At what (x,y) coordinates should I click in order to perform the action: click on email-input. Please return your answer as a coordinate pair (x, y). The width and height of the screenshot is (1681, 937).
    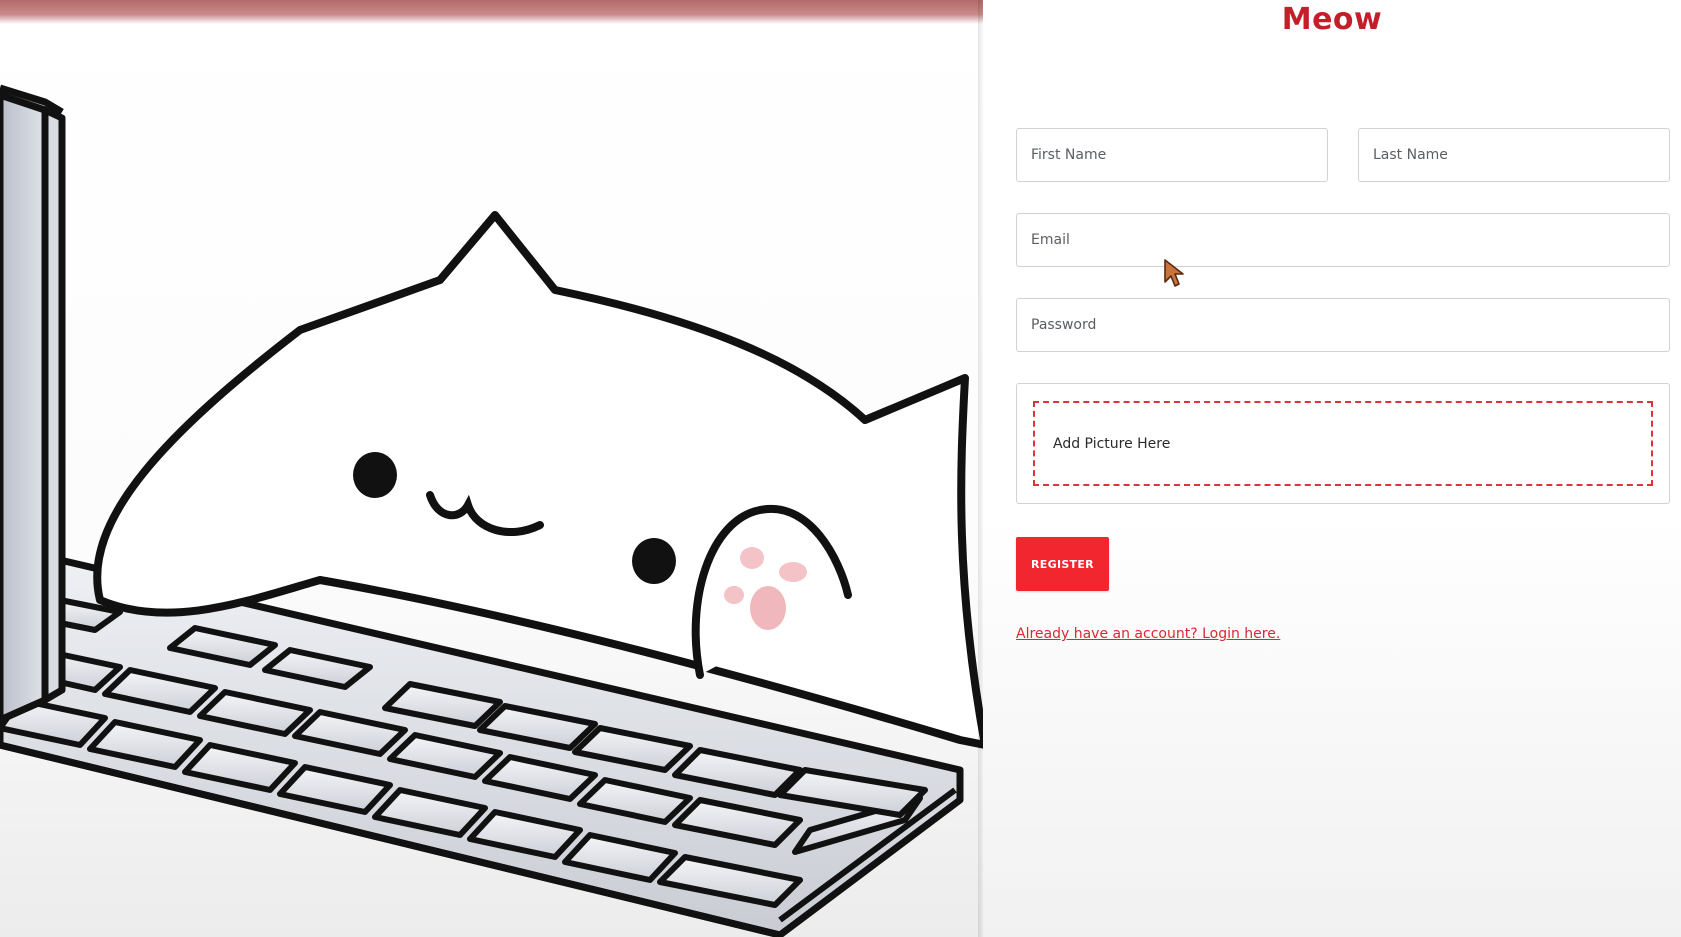
    Looking at the image, I should click on (1343, 240).